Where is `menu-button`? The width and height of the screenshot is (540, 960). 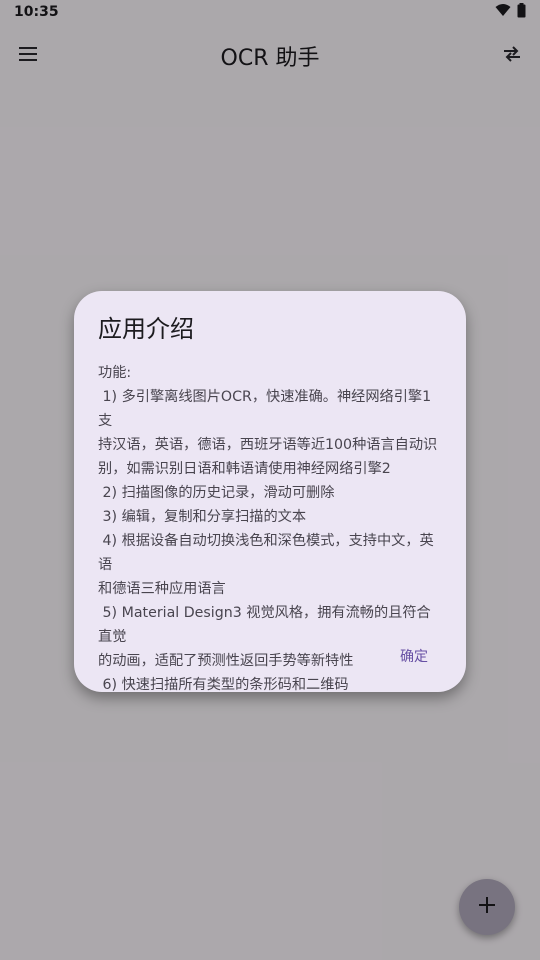 menu-button is located at coordinates (28, 56).